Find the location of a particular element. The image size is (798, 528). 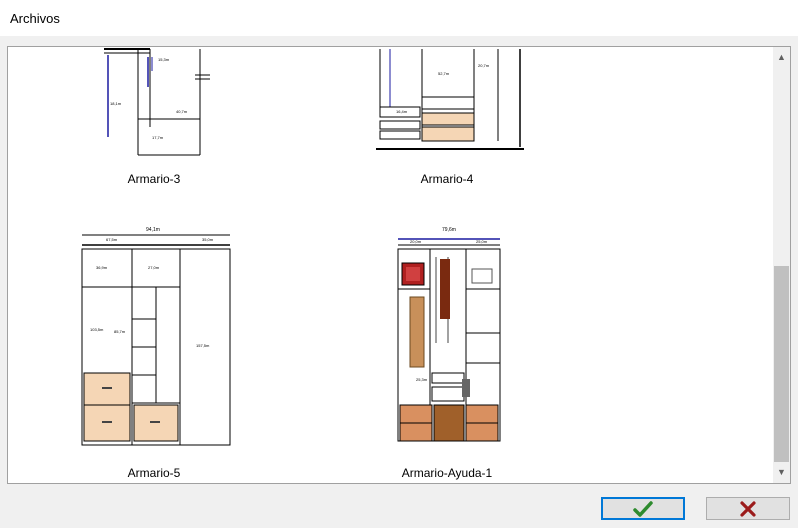

scroll-up-icon: ▲ is located at coordinates (781, 57).